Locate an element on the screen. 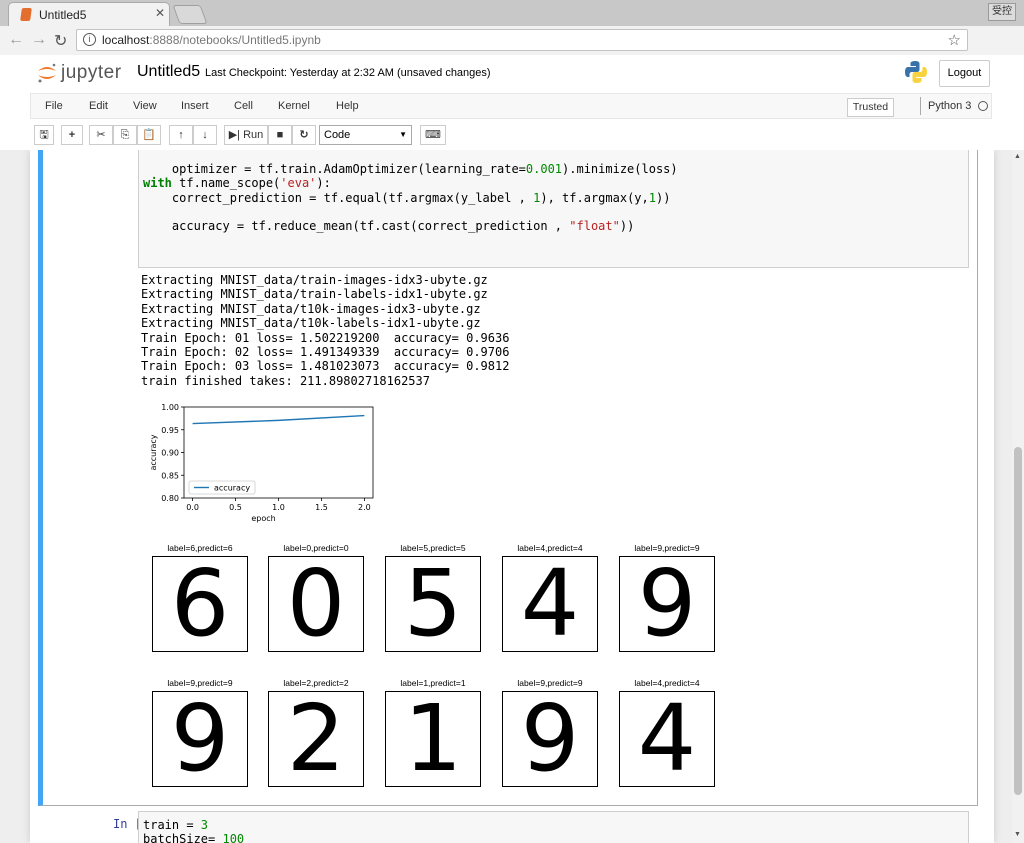 The image size is (1024, 843). code-editor-next: train = 3 batchSize= 100 is located at coordinates (553, 827).